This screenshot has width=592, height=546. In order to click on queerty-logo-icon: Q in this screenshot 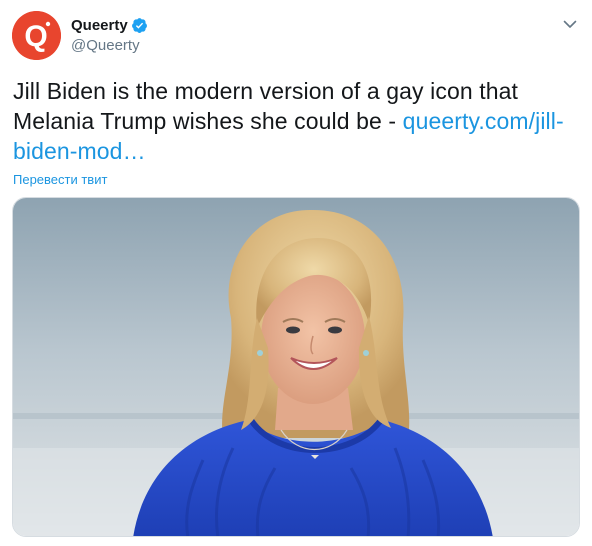, I will do `click(36, 35)`.